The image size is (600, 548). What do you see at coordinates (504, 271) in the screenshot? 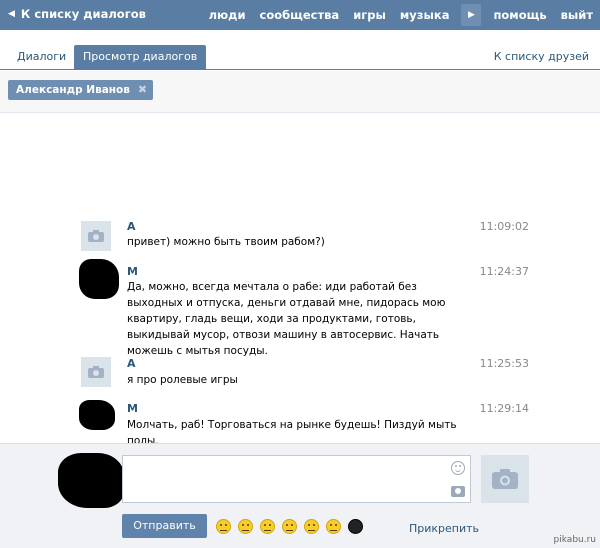
I see `message-time: 11:24:37` at bounding box center [504, 271].